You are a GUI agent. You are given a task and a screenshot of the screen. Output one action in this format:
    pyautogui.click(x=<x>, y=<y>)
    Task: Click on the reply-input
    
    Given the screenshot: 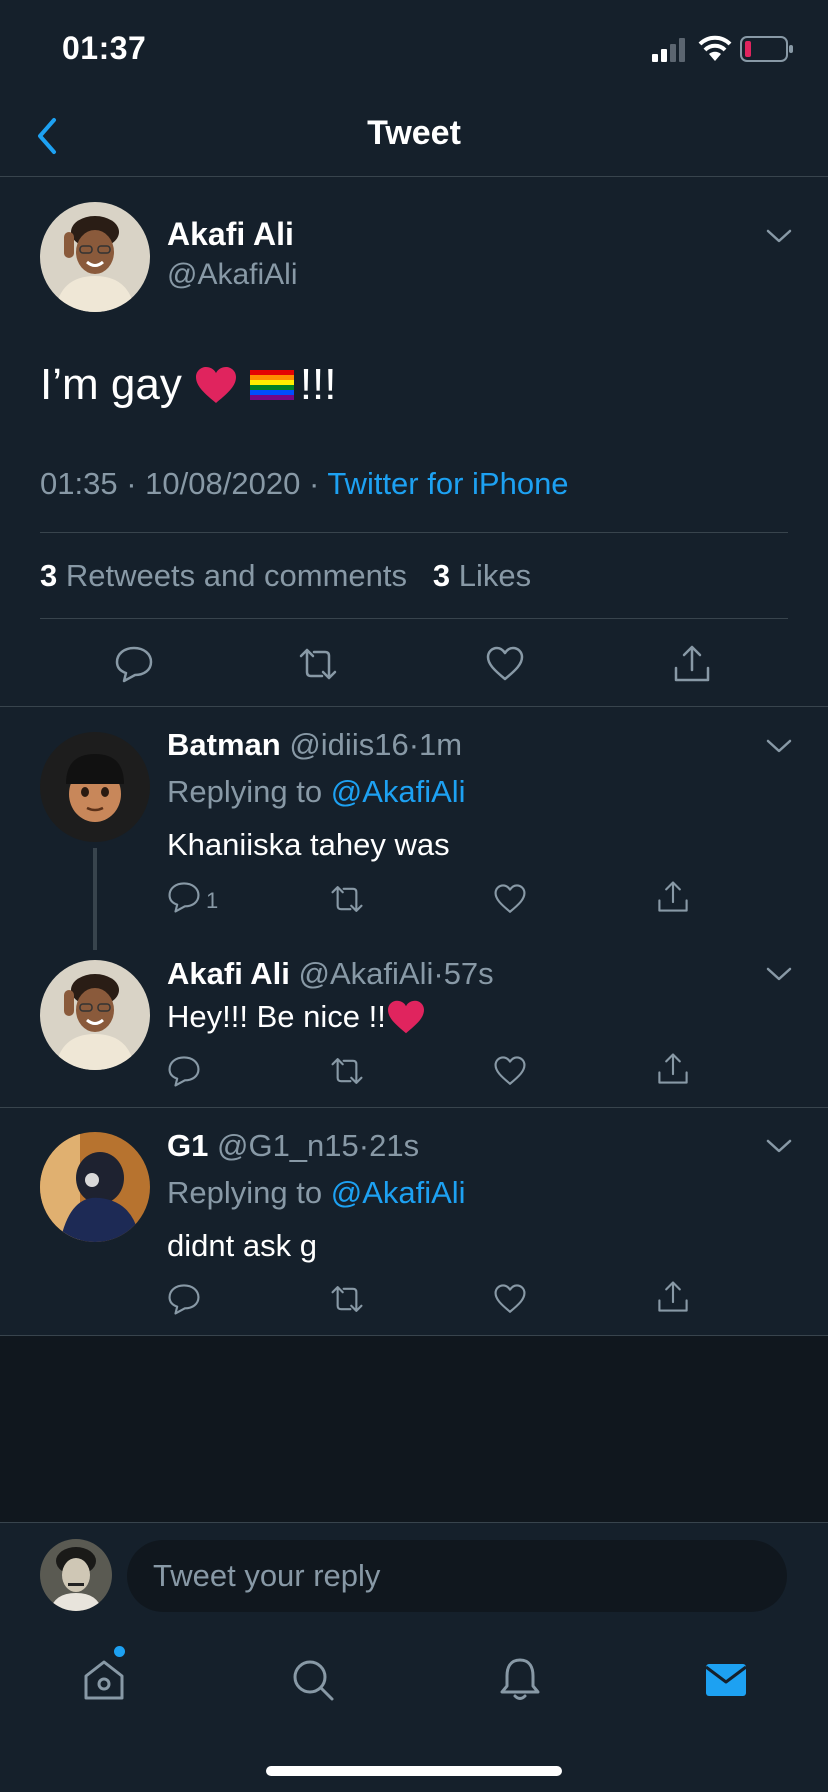 What is the action you would take?
    pyautogui.click(x=457, y=1576)
    